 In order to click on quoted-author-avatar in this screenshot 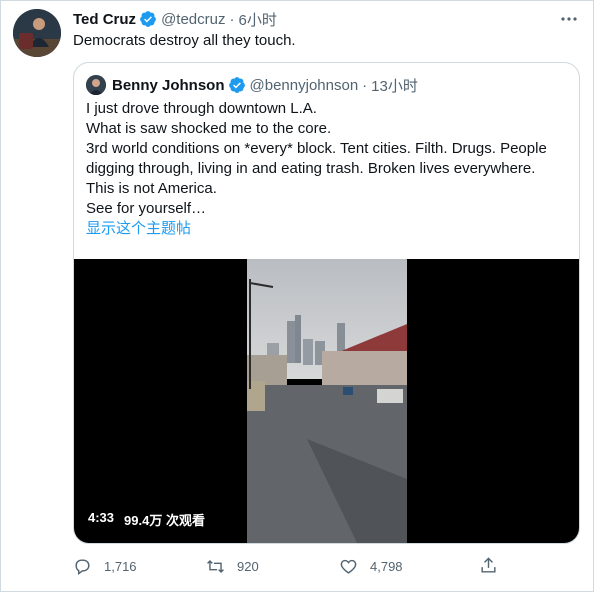, I will do `click(96, 85)`.